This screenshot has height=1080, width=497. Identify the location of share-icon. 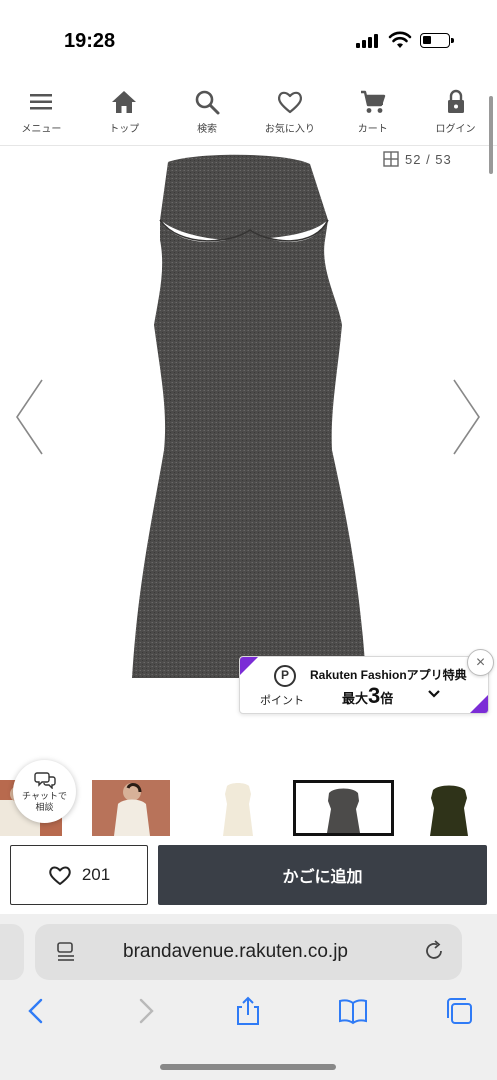
(248, 1011).